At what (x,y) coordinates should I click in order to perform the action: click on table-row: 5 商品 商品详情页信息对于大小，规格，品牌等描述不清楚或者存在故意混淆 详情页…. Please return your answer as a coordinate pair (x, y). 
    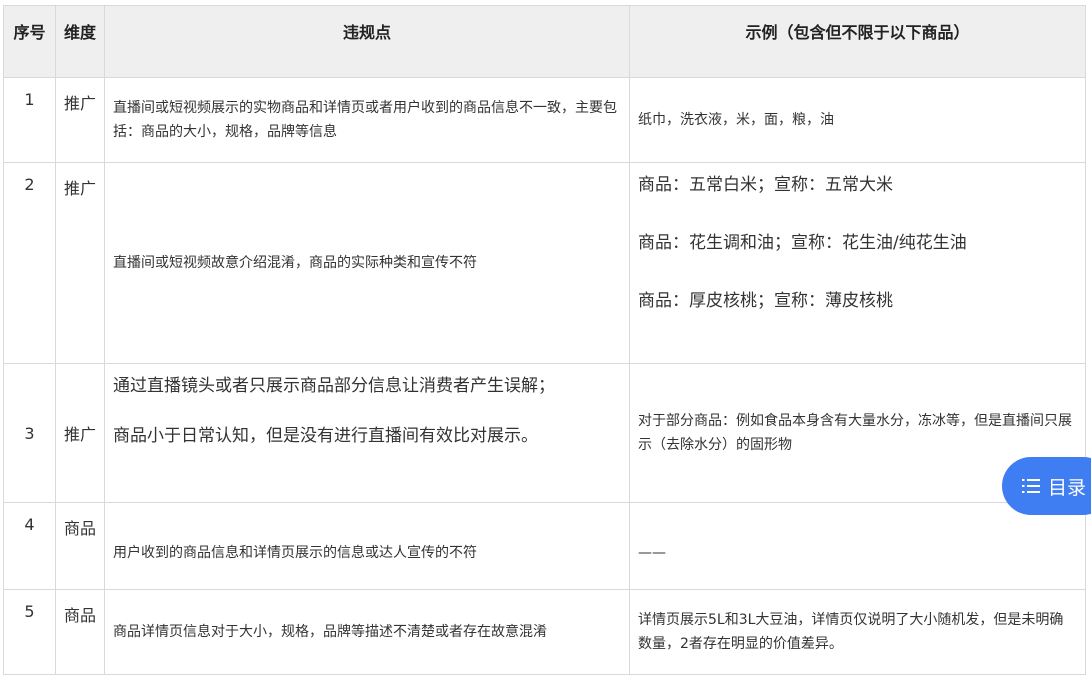
    Looking at the image, I should click on (544, 632).